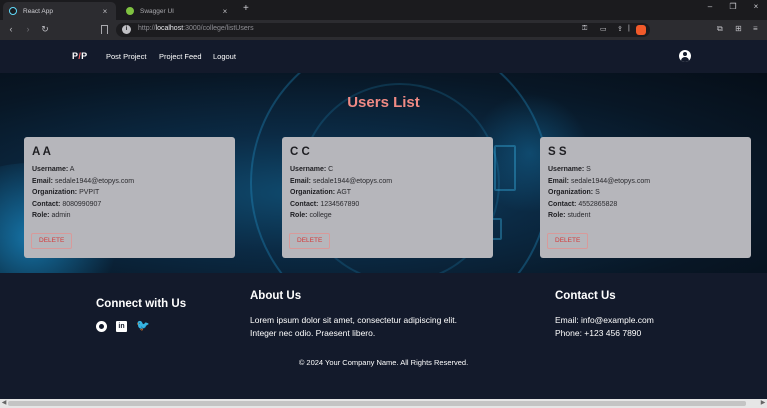  I want to click on twitter-icon: 🐦, so click(143, 326).